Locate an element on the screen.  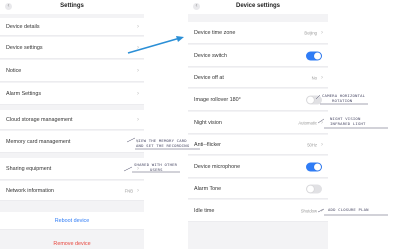
rotation-note: CAMERA HORIZONTAL ROTATION is located at coordinates (344, 98).